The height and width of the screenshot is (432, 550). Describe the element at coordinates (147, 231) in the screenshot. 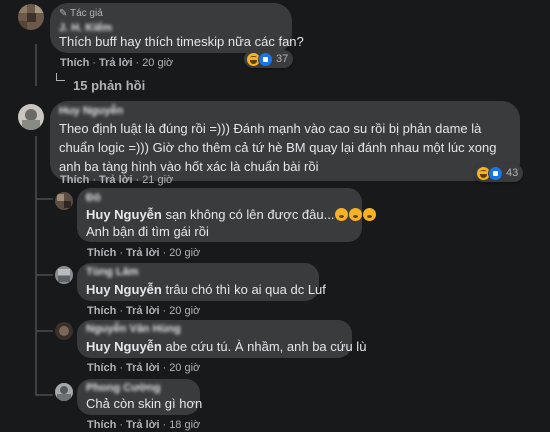

I see `reply-text-line2: Anh bận đi tìm gái rồi` at that location.